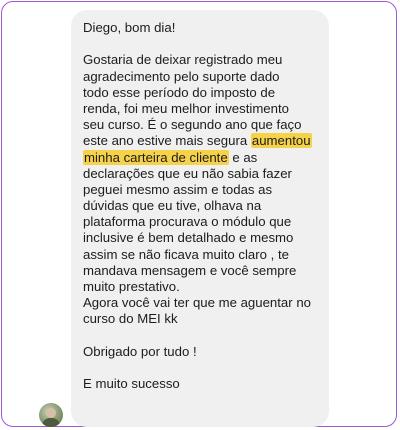 The height and width of the screenshot is (430, 400). Describe the element at coordinates (167, 141) in the screenshot. I see `message-text: este ano estive mais segura` at that location.